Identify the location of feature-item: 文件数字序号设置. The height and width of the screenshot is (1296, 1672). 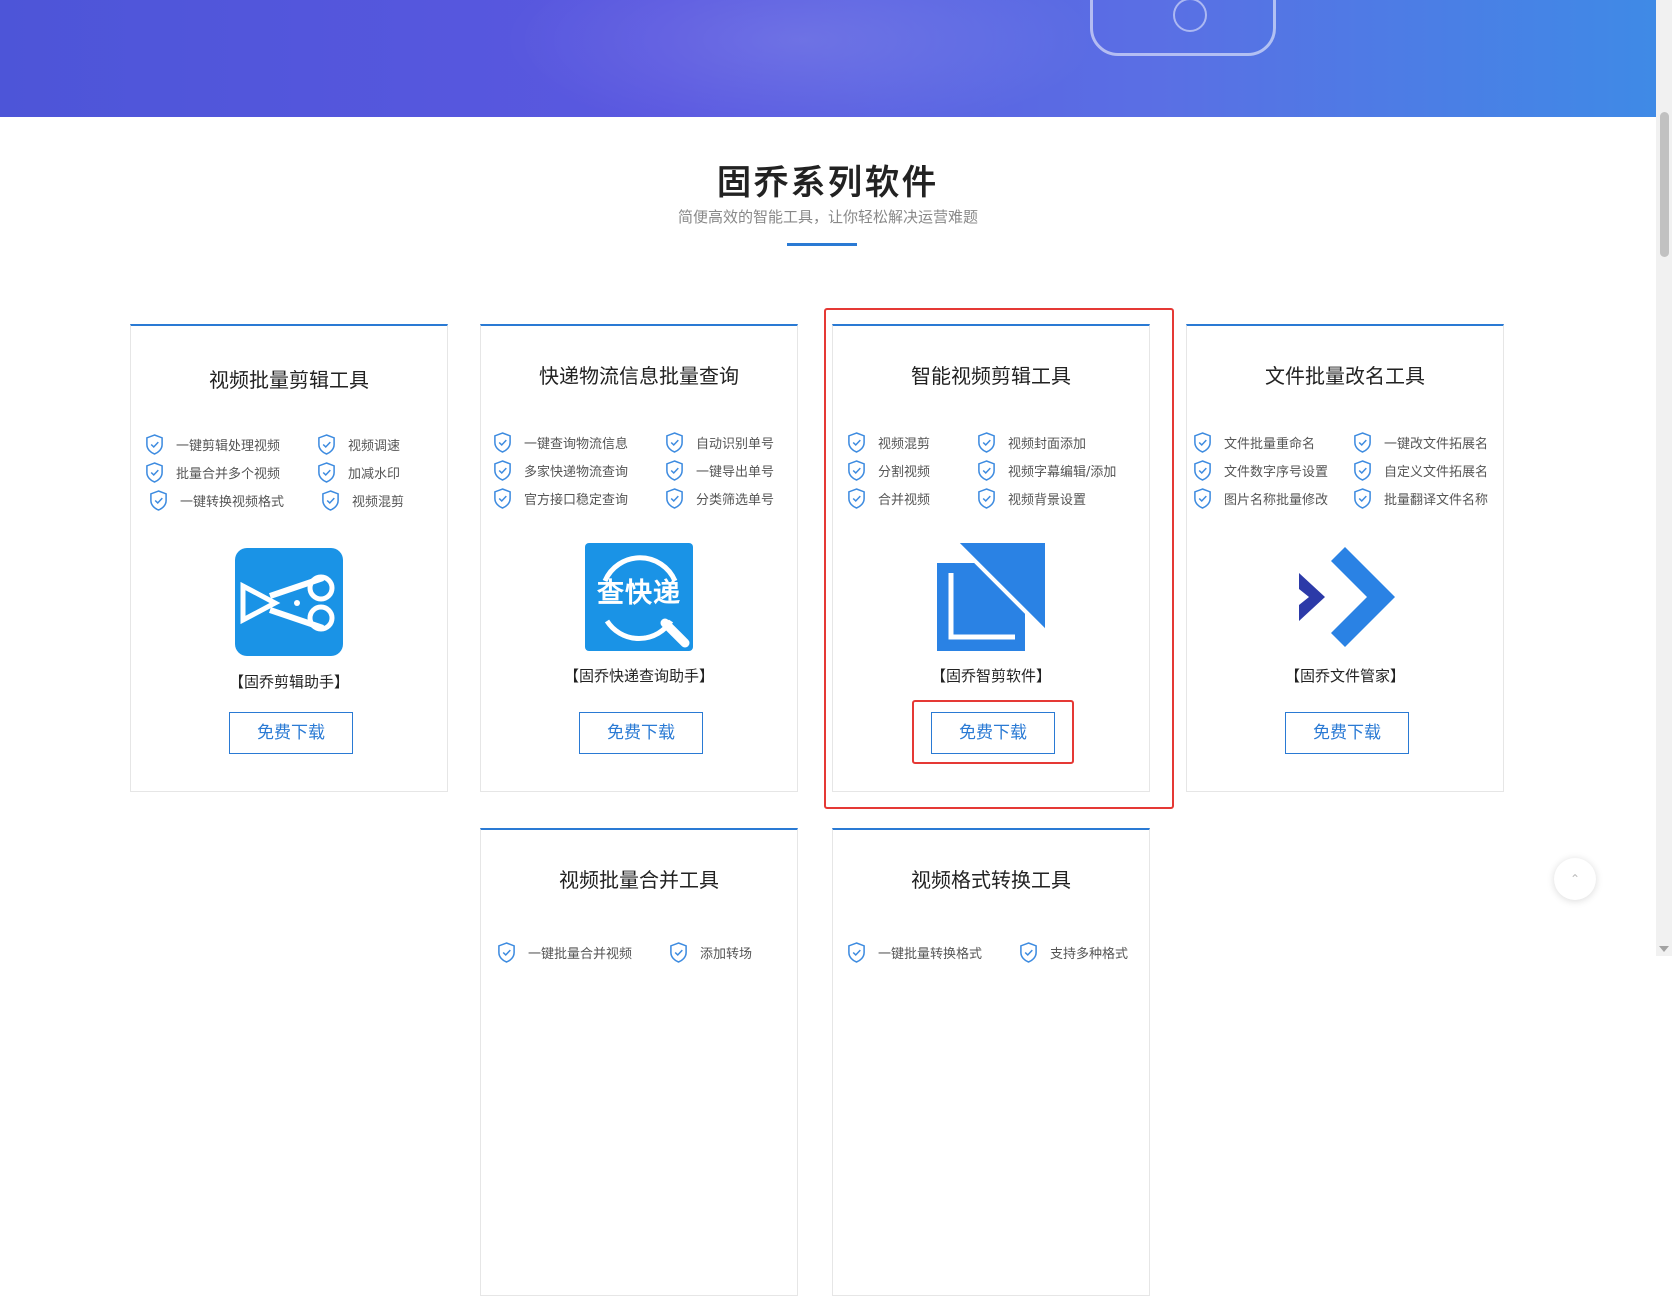
(1260, 470).